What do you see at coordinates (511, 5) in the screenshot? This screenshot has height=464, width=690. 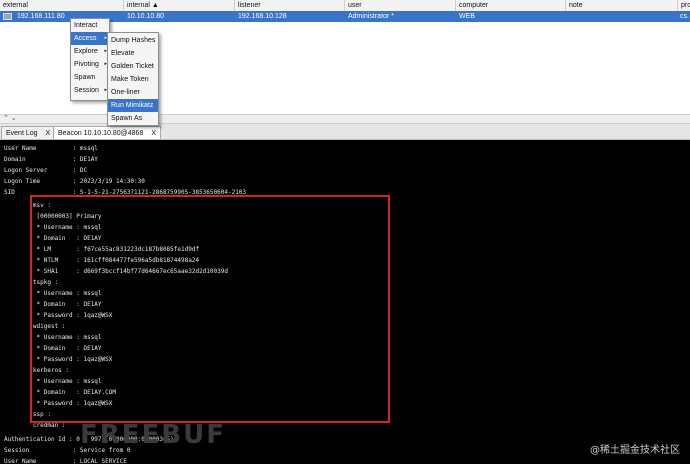 I see `column-header-computer: computer` at bounding box center [511, 5].